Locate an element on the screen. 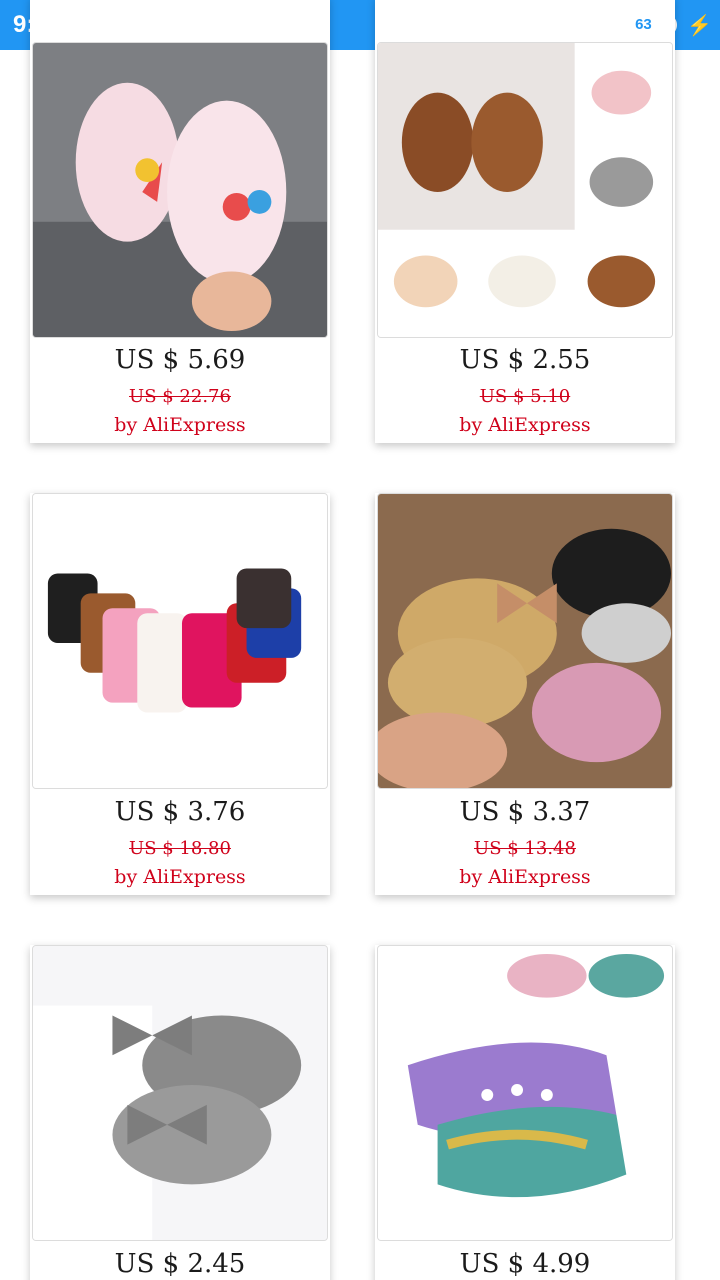 Image resolution: width=720 pixels, height=1280 pixels. fleece-boots-image is located at coordinates (180, 641).